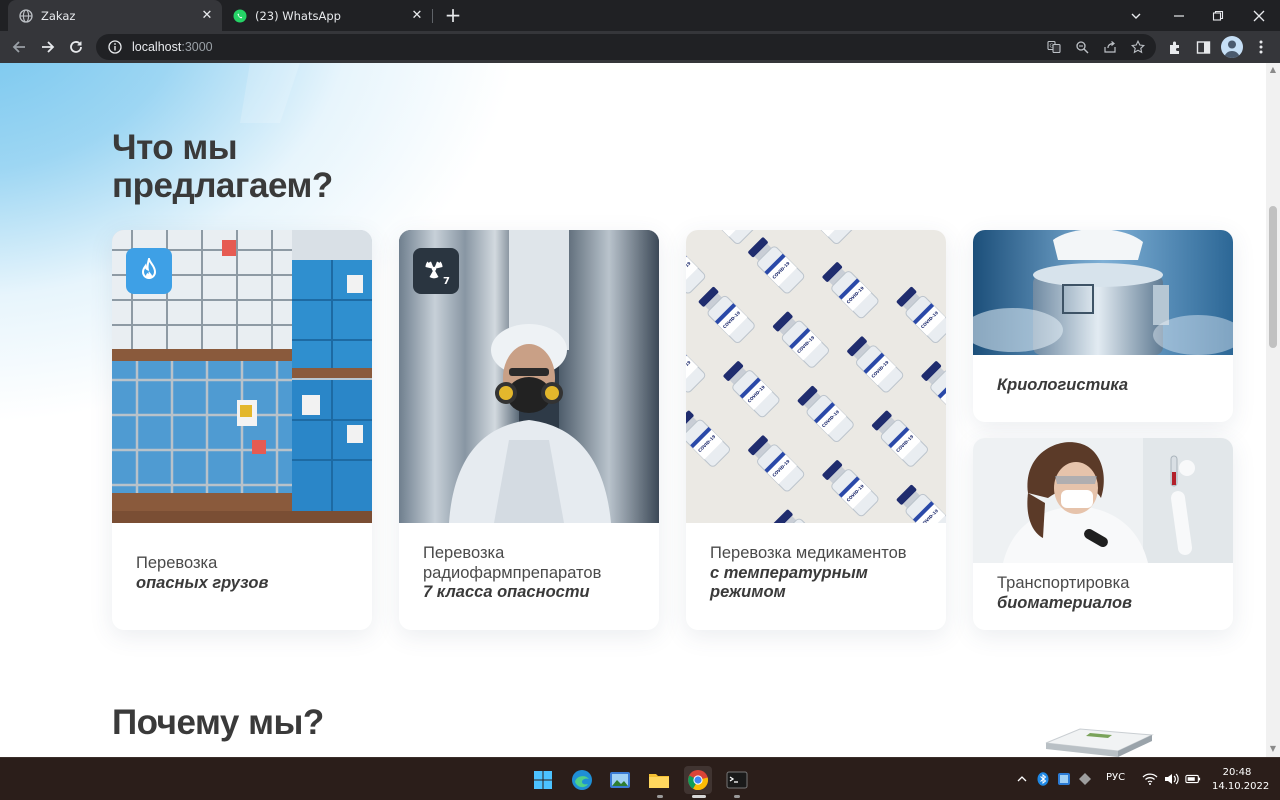 This screenshot has height=800, width=1280. I want to click on globe-icon, so click(25, 15).